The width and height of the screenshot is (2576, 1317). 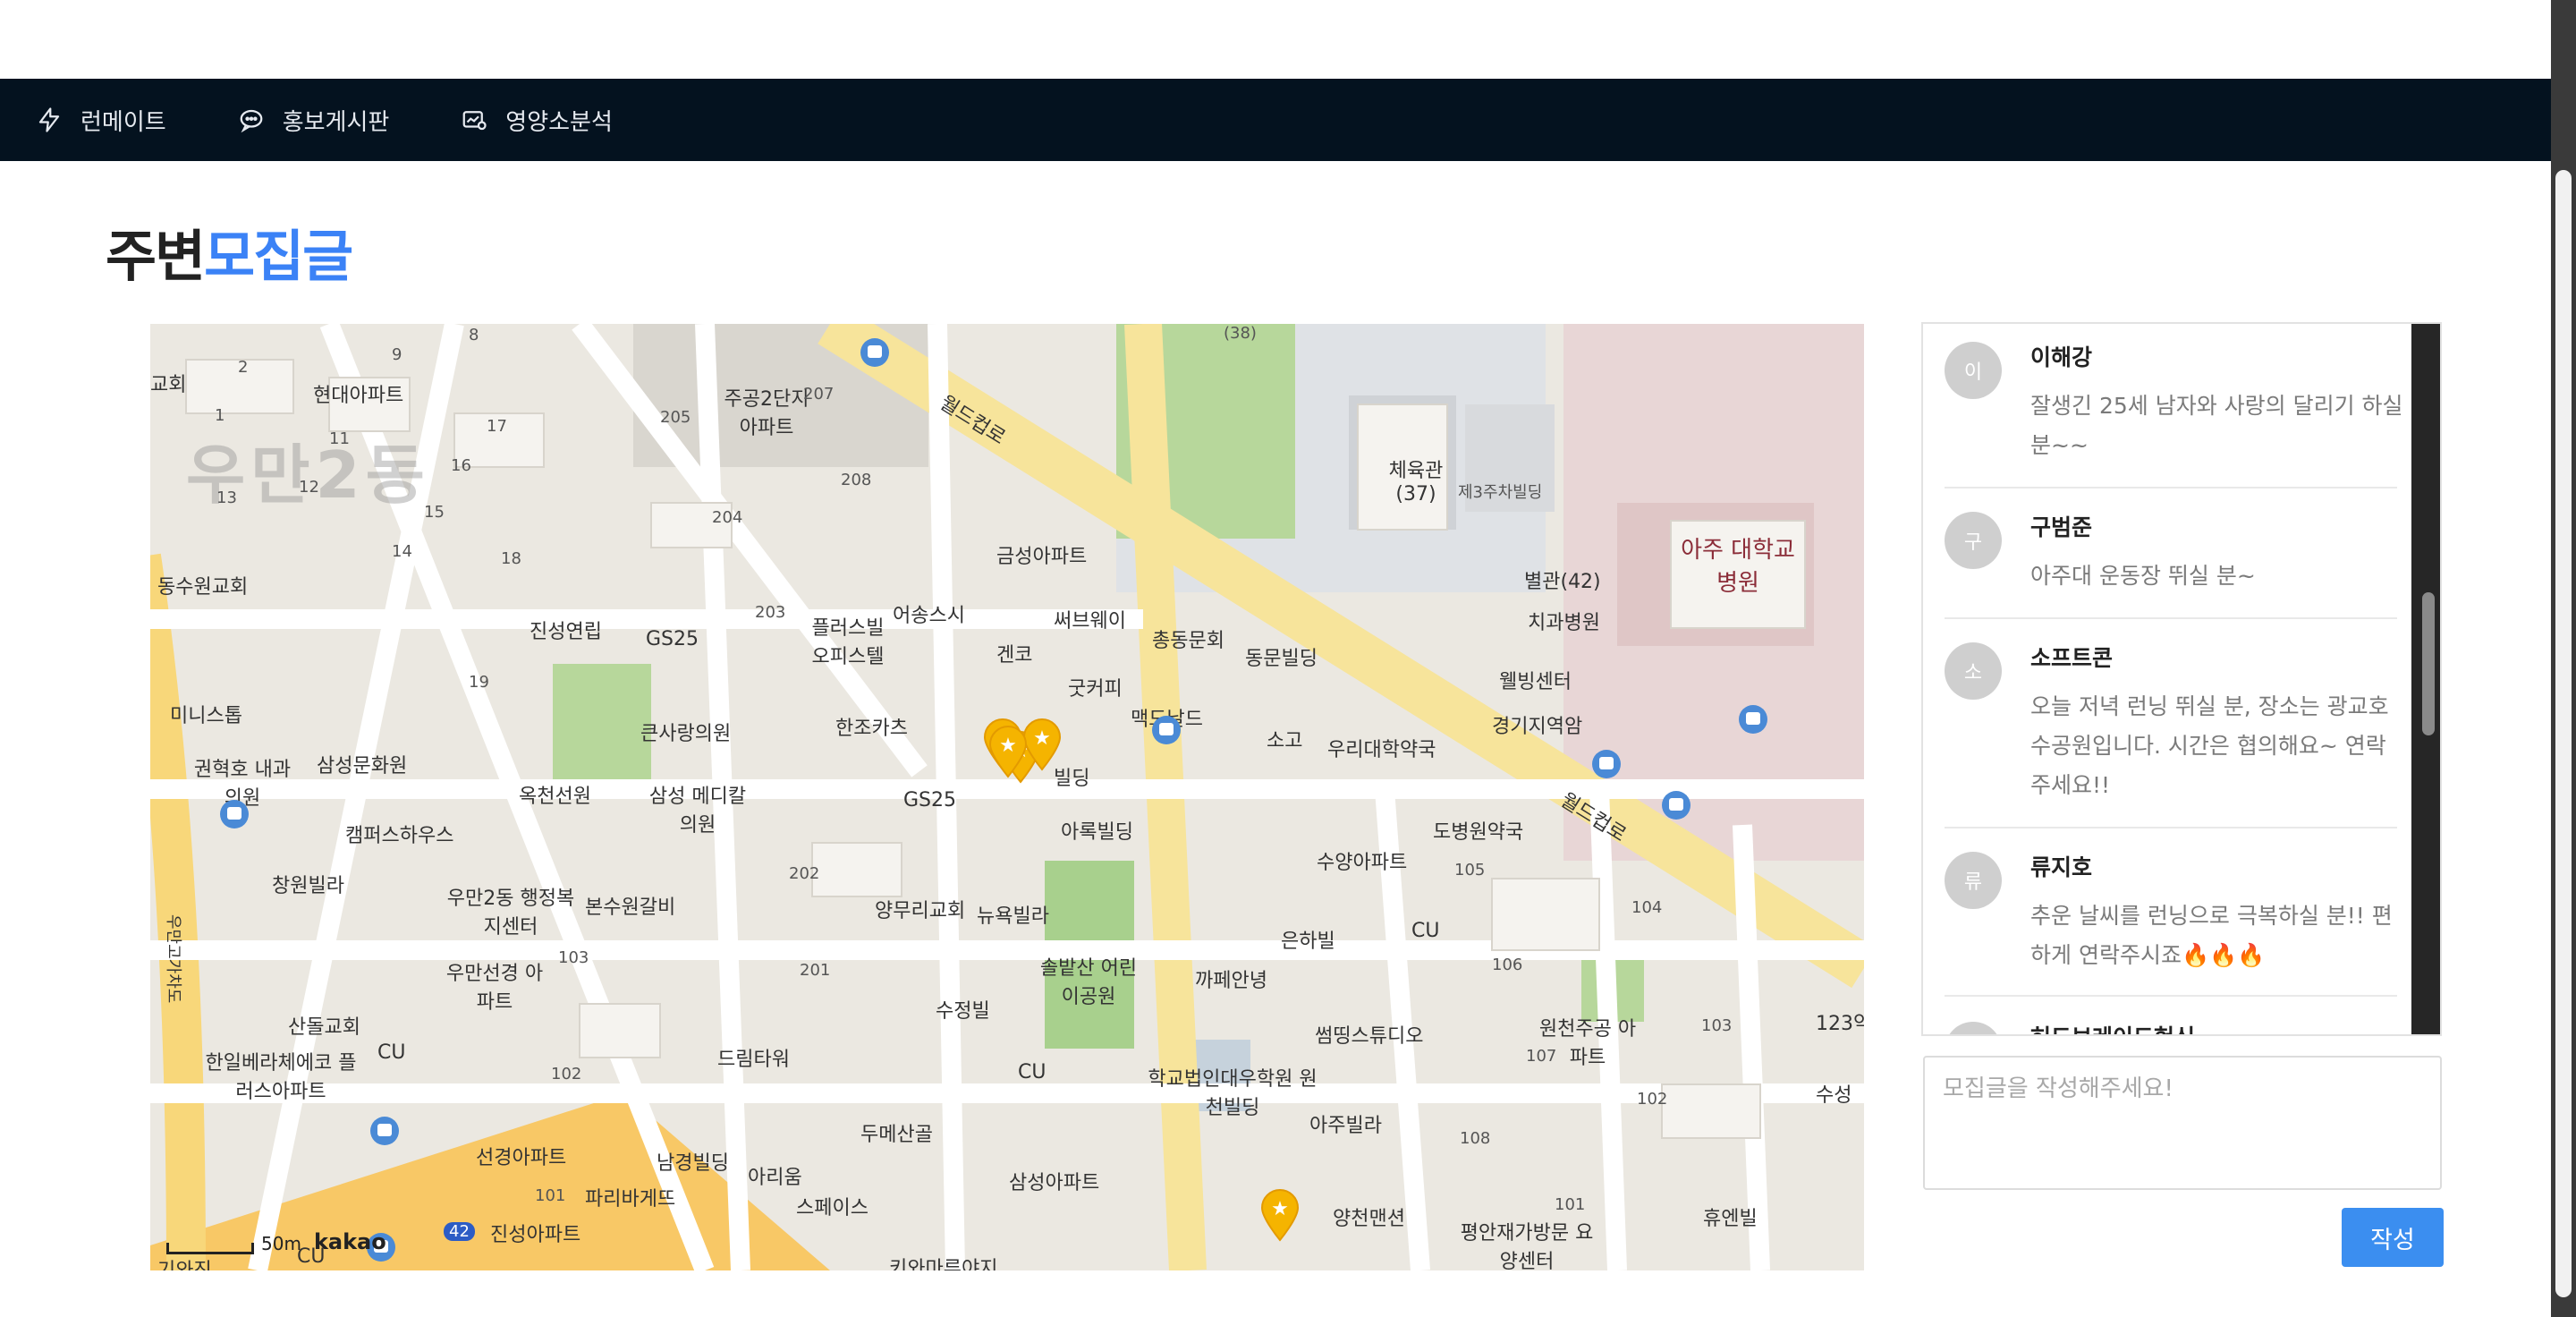 What do you see at coordinates (2112, 1027) in the screenshot?
I see `post-author: 허드브레이드헌신` at bounding box center [2112, 1027].